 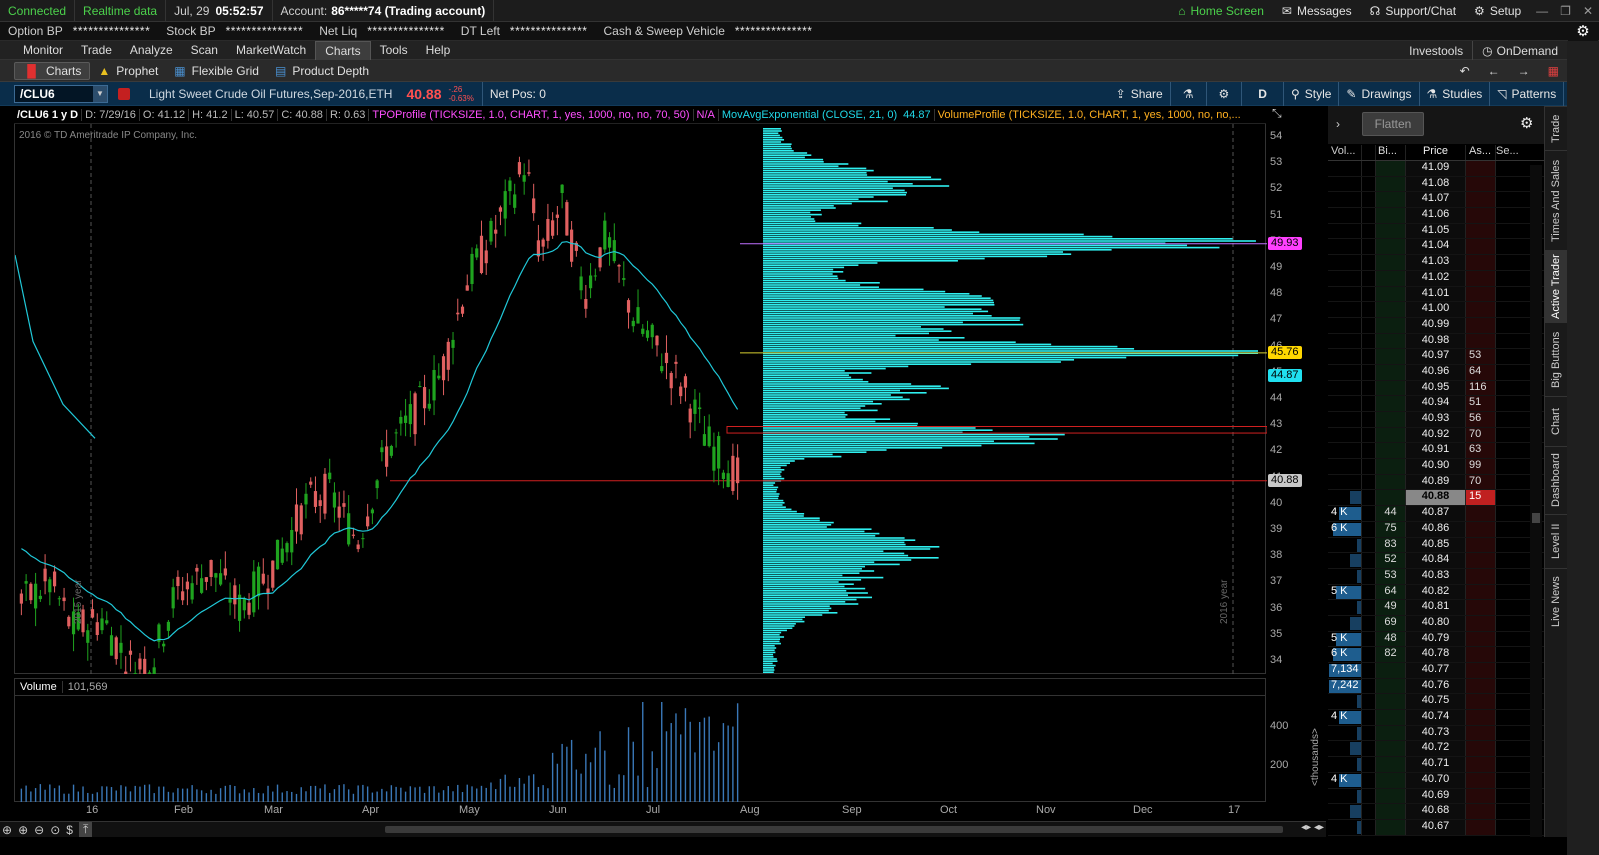 I want to click on ladder-row: 41.07, so click(x=1436, y=200).